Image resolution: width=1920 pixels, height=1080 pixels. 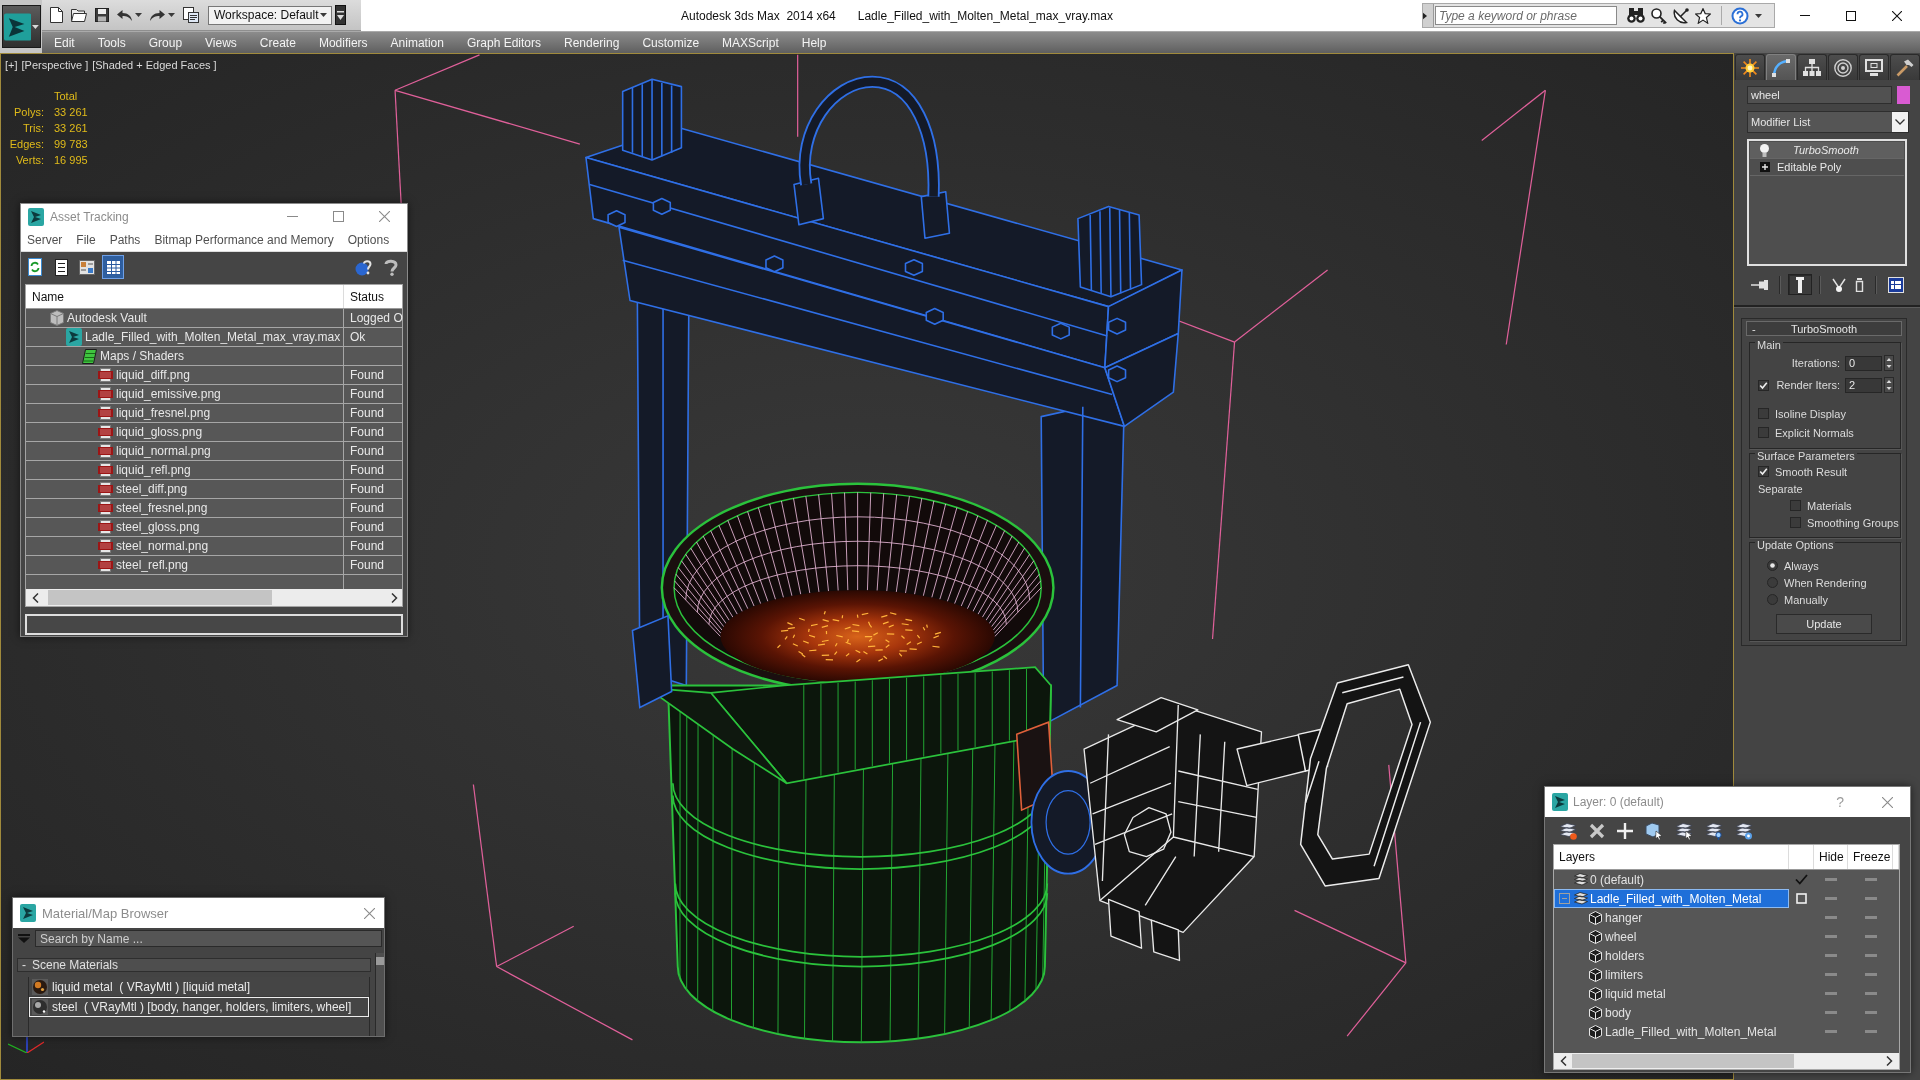 I want to click on cube-cursor-icon, so click(x=1654, y=830).